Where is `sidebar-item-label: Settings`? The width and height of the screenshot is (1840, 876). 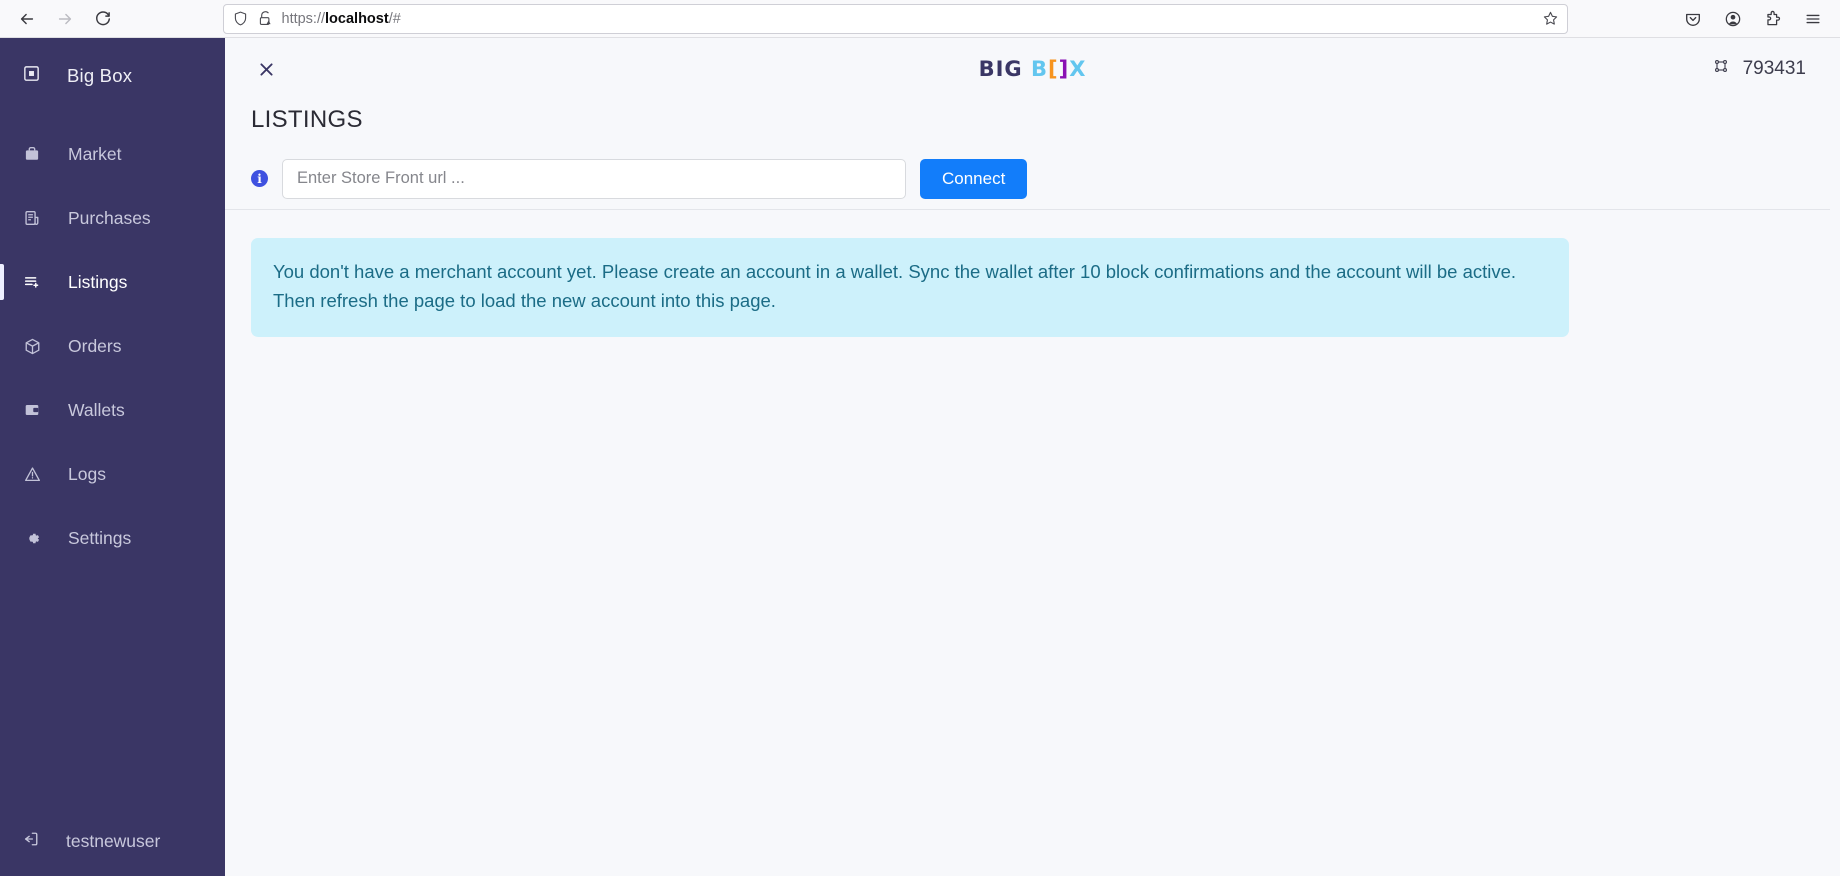 sidebar-item-label: Settings is located at coordinates (100, 537).